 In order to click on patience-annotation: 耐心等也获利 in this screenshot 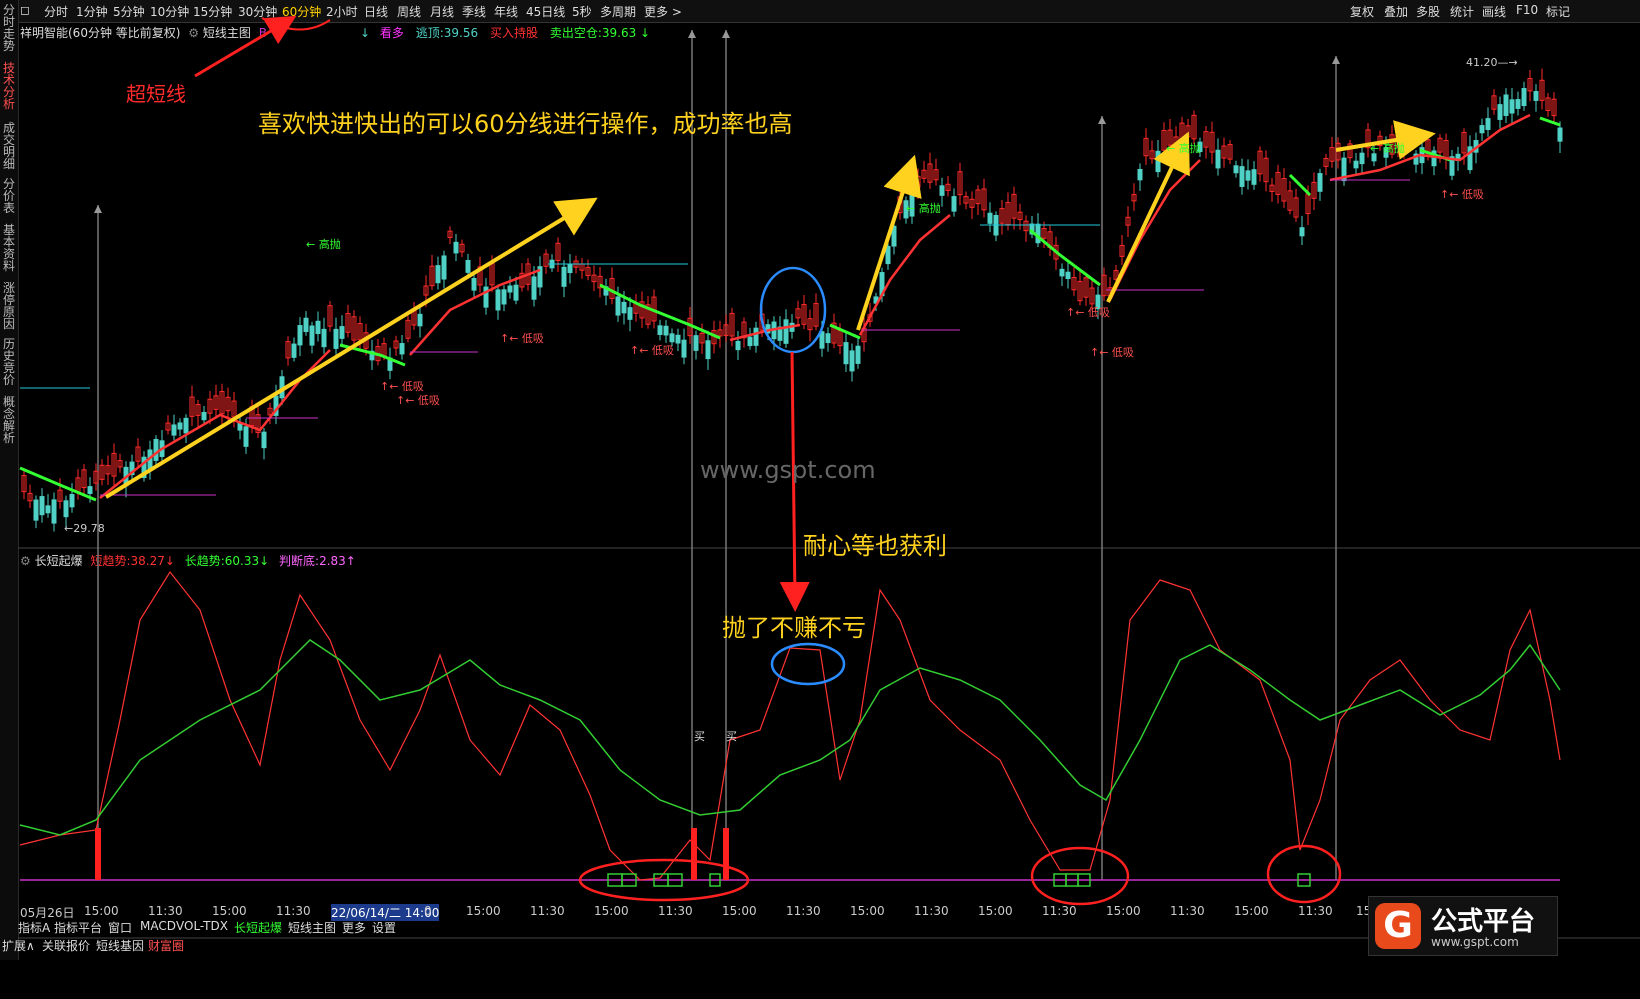, I will do `click(875, 546)`.